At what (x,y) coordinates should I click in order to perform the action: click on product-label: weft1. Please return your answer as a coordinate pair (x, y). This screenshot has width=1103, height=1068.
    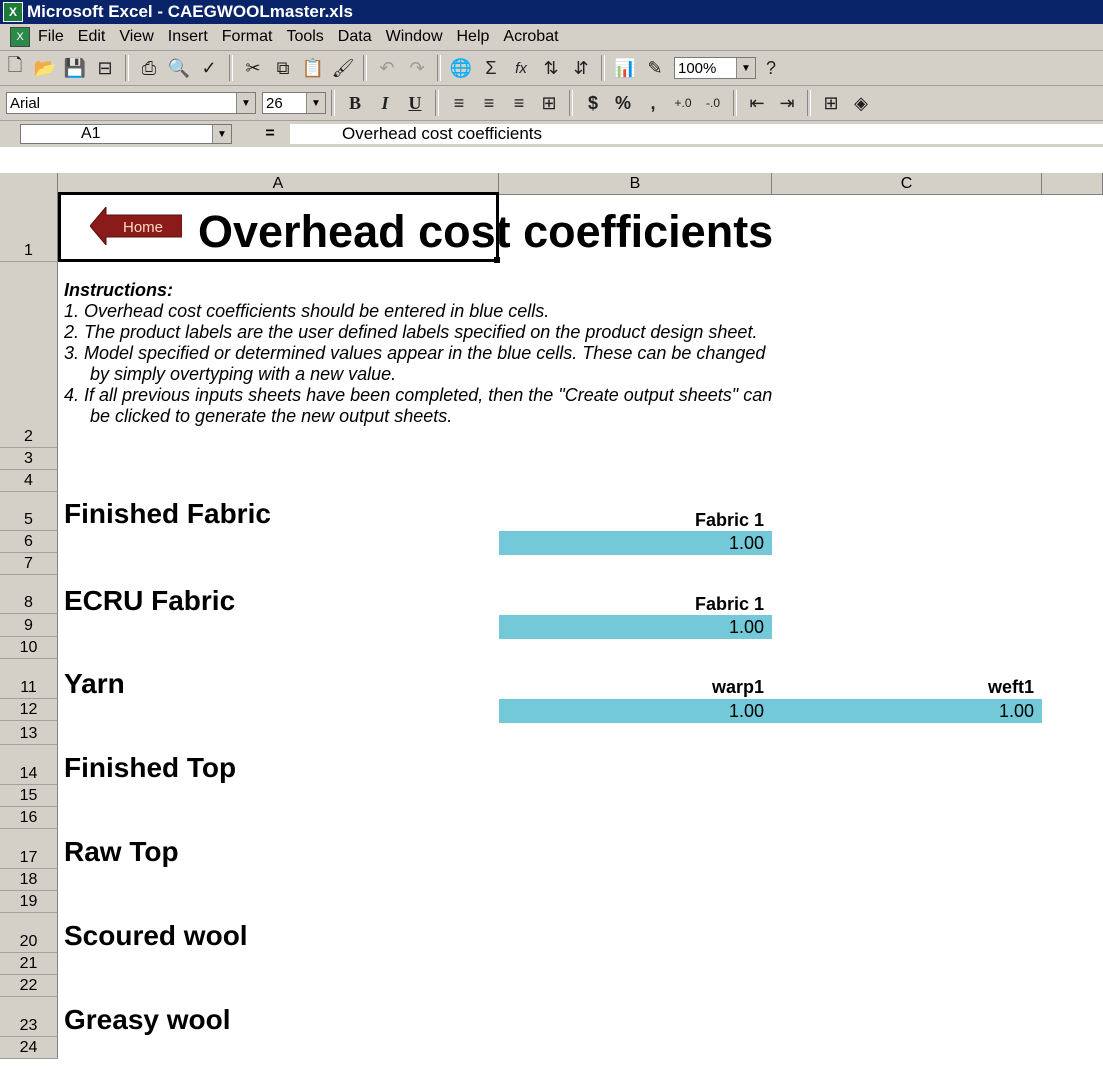
    Looking at the image, I should click on (1010, 687).